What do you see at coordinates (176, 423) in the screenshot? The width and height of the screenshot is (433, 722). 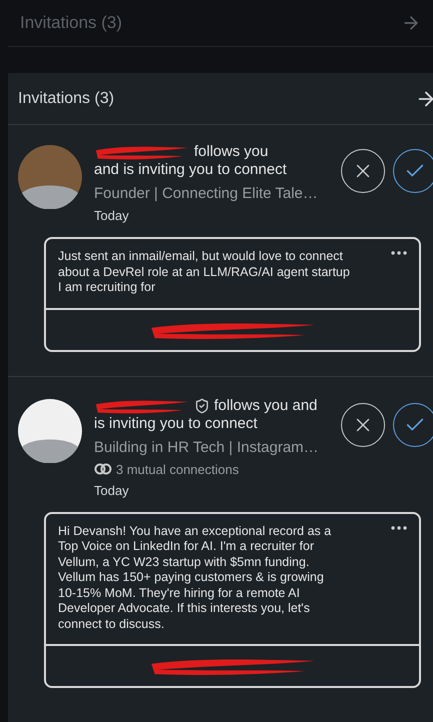 I see `invitation-headline: is inviting you to connect` at bounding box center [176, 423].